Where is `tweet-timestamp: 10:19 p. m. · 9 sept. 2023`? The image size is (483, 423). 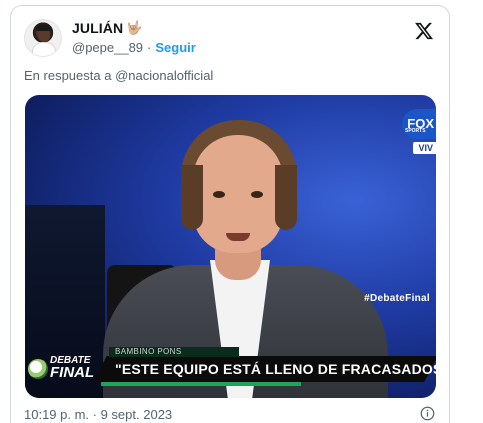 tweet-timestamp: 10:19 p. m. · 9 sept. 2023 is located at coordinates (98, 414).